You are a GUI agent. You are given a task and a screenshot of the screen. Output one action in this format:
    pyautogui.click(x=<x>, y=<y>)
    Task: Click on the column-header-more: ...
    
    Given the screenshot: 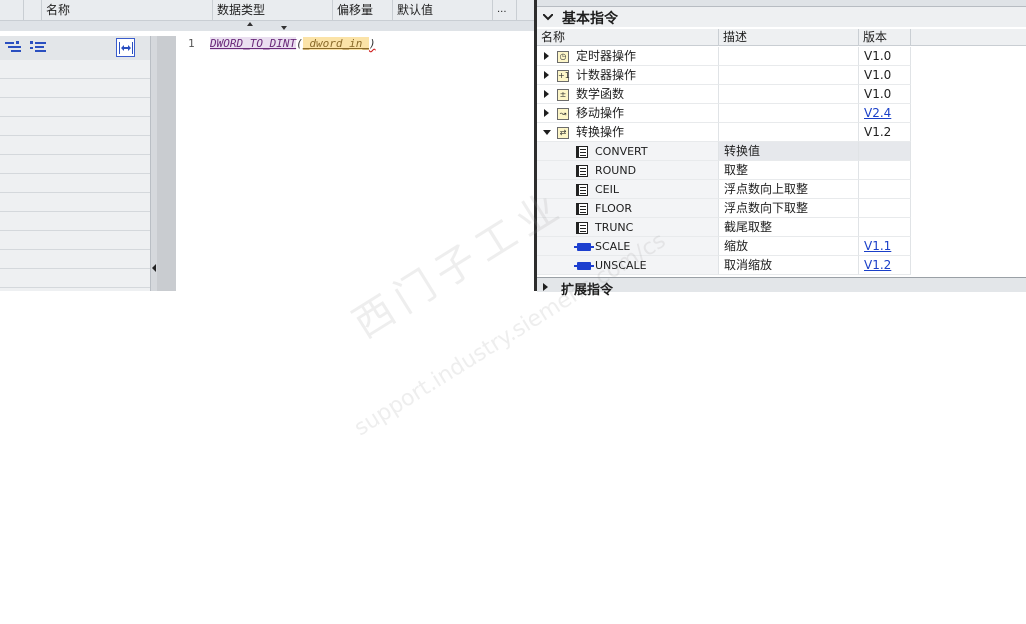 What is the action you would take?
    pyautogui.click(x=505, y=10)
    